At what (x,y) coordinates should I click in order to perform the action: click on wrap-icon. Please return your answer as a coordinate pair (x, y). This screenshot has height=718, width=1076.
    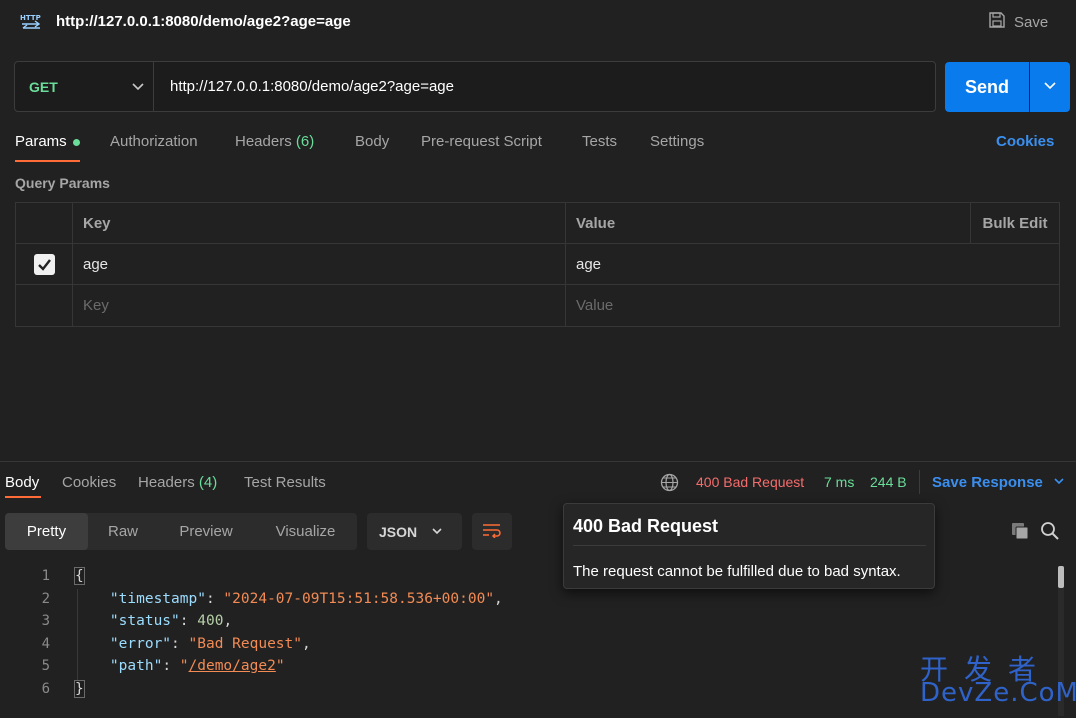
    Looking at the image, I should click on (492, 532).